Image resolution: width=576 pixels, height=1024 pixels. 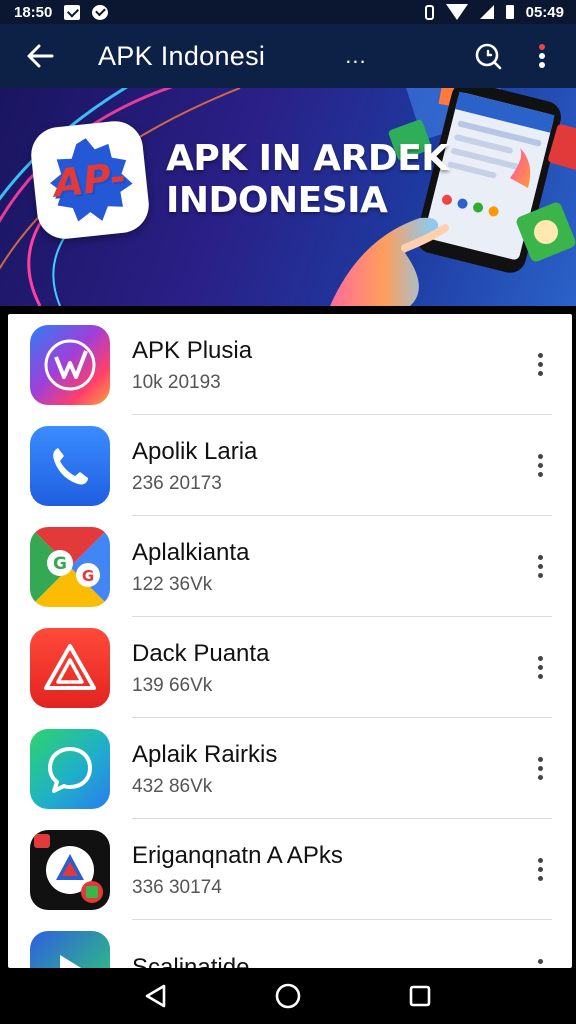 What do you see at coordinates (277, 200) in the screenshot?
I see `banner-title-line2: INDONESIA` at bounding box center [277, 200].